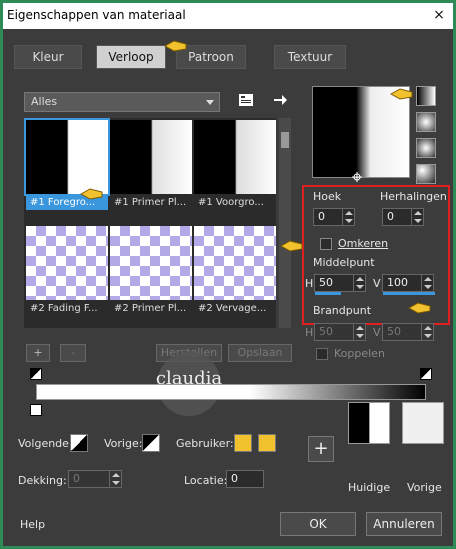 The height and width of the screenshot is (549, 456). Describe the element at coordinates (426, 148) in the screenshot. I see `style-sunburst-button` at that location.